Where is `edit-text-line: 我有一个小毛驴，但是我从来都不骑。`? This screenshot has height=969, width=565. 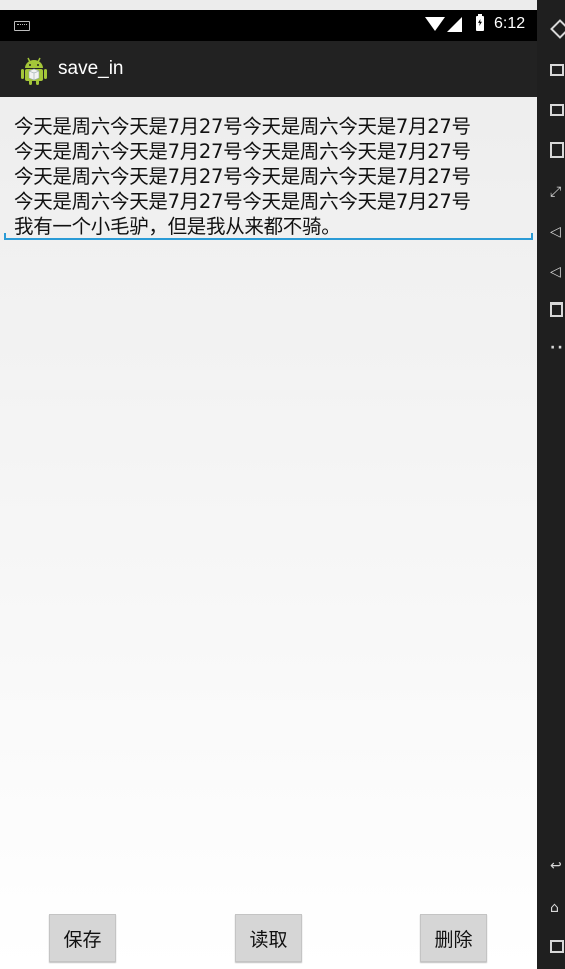 edit-text-line: 我有一个小毛驴，但是我从来都不骑。 is located at coordinates (177, 226).